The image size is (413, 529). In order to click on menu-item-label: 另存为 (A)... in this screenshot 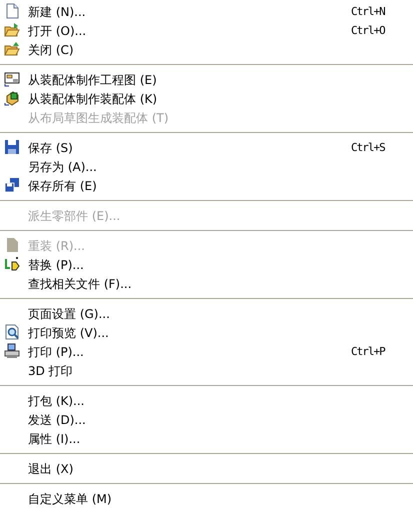, I will do `click(62, 166)`.